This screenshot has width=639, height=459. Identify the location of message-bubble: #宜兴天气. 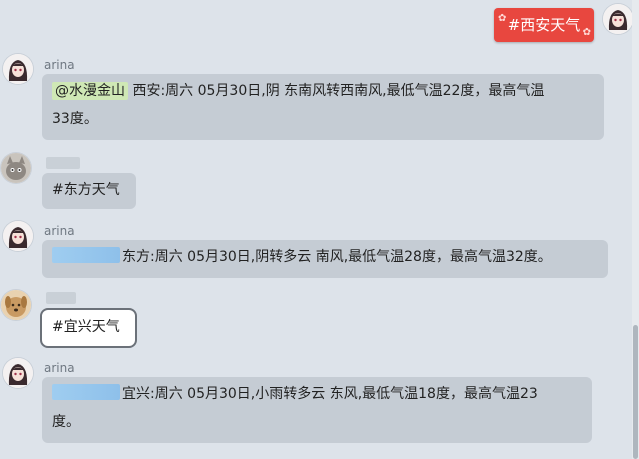
(88, 328).